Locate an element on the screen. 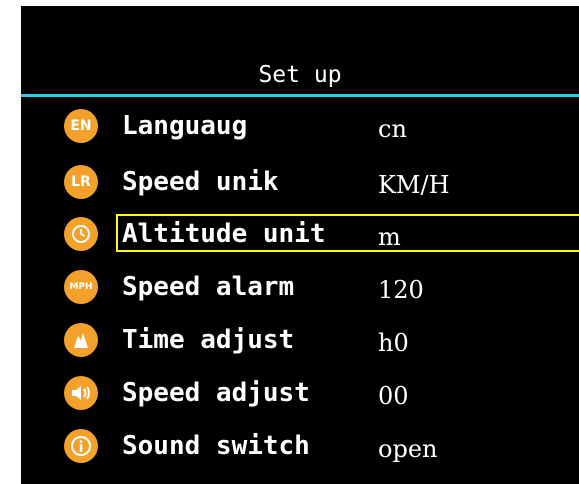 The height and width of the screenshot is (484, 579). menu-item-label: Speed adjust is located at coordinates (216, 393).